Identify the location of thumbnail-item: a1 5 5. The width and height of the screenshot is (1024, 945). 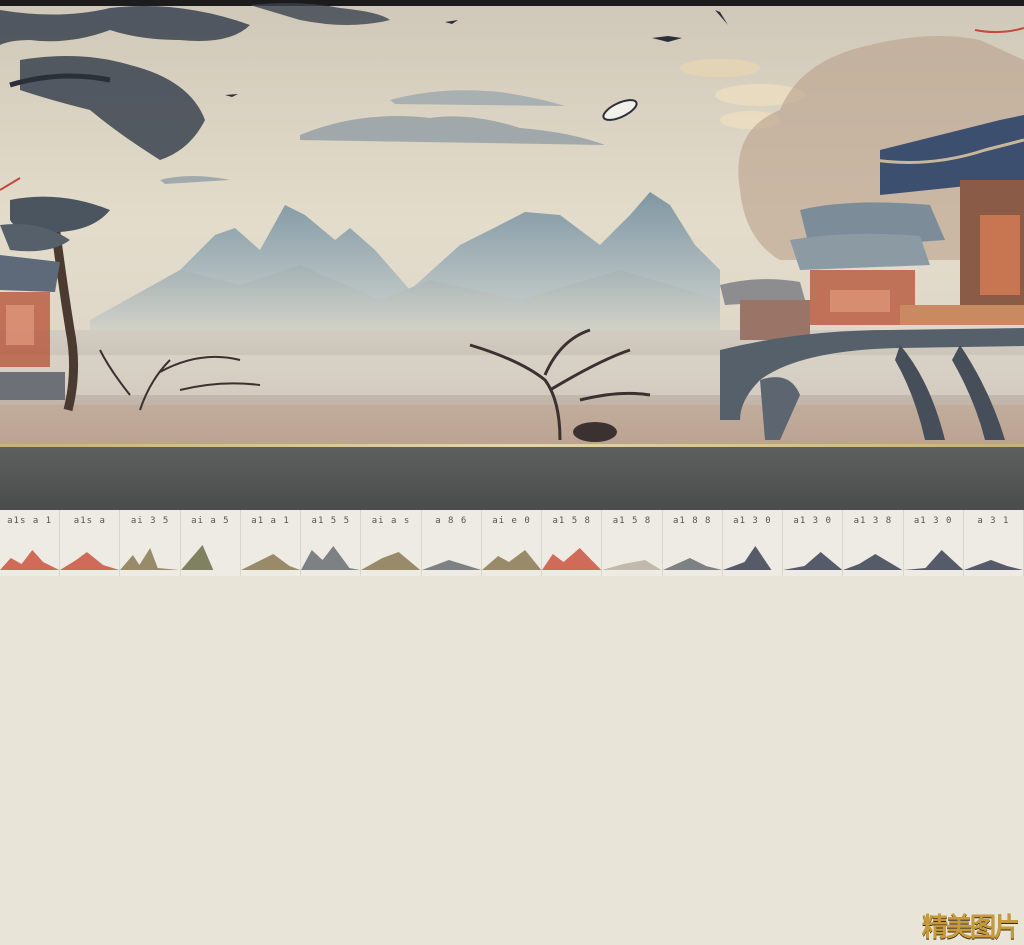
(331, 543).